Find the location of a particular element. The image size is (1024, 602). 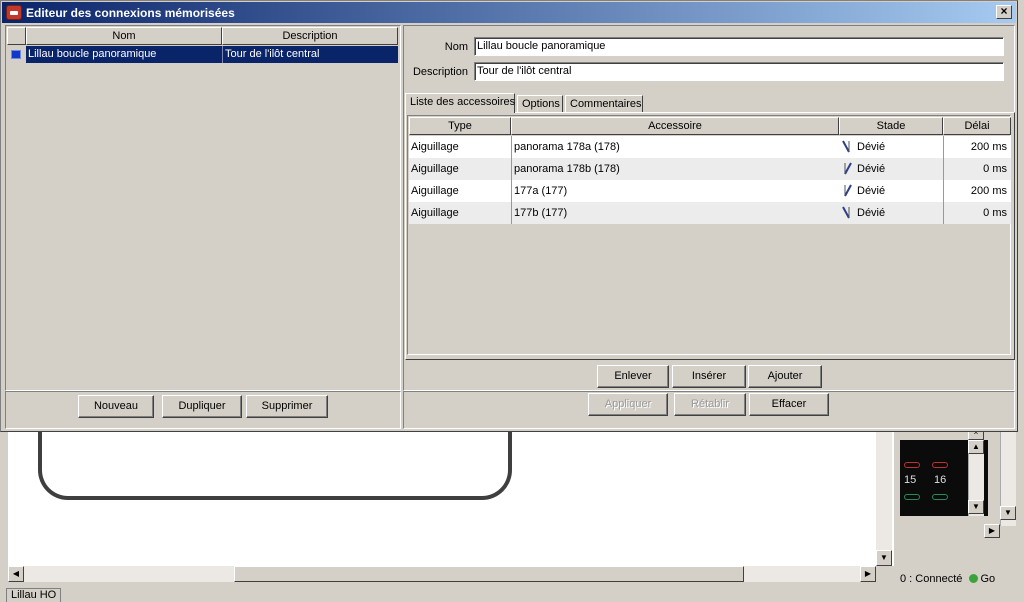

dialog-title: Editeur des connexions mémorisées is located at coordinates (130, 13).